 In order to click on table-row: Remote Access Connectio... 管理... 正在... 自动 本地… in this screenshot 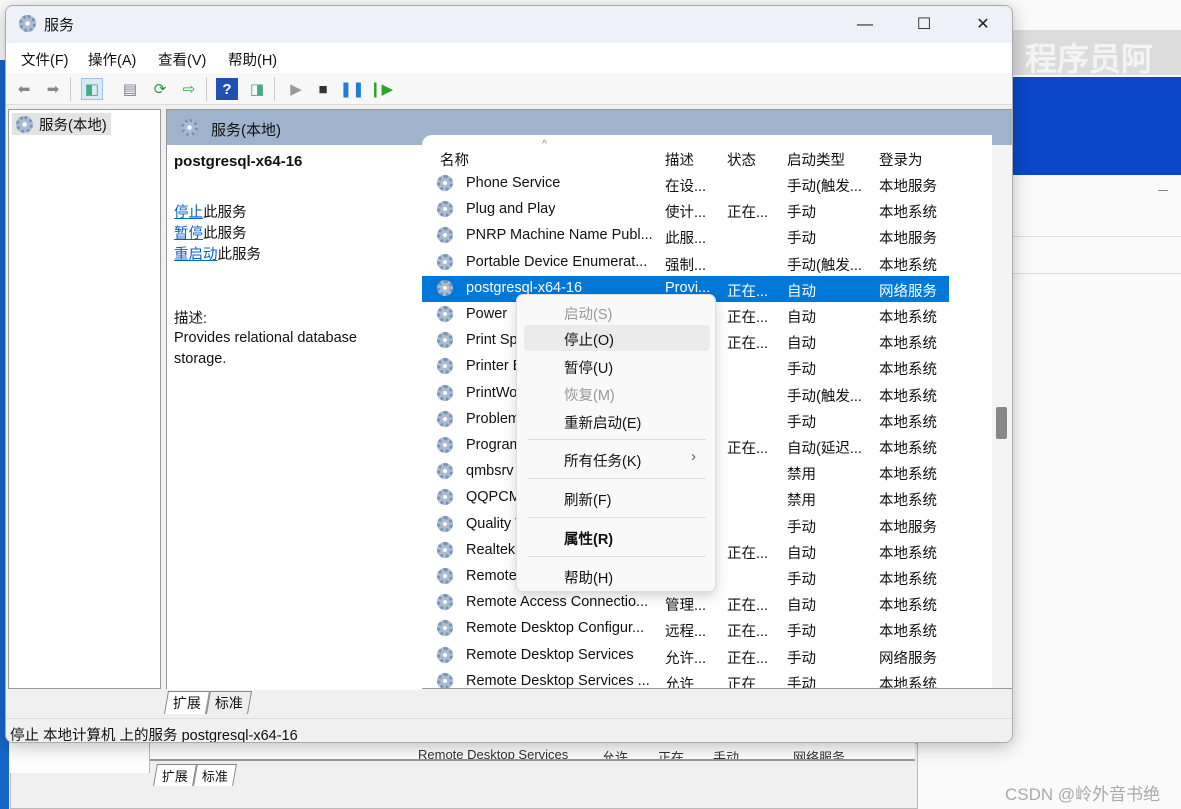, I will do `click(685, 603)`.